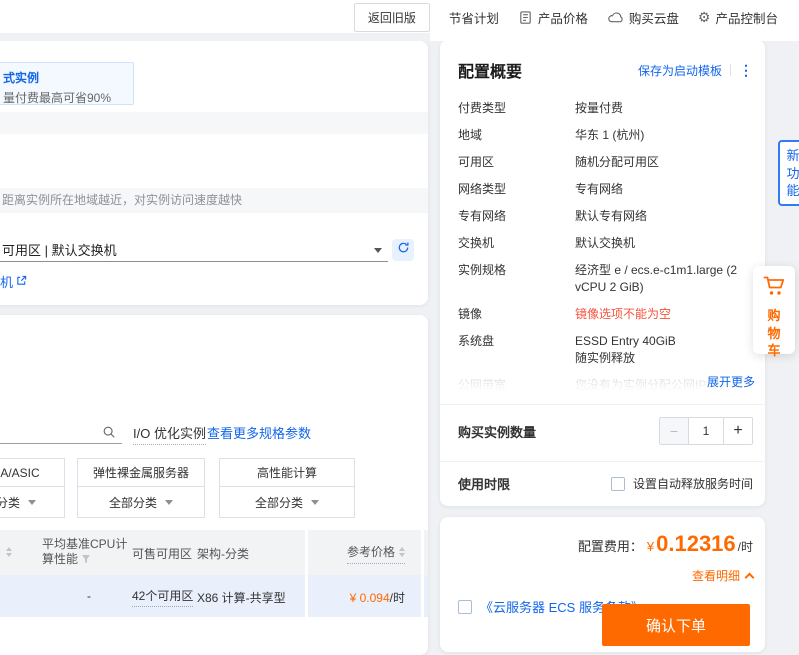 This screenshot has height=655, width=799. Describe the element at coordinates (680, 70) in the screenshot. I see `save-launch-template-link: 保存为启动模板` at that location.